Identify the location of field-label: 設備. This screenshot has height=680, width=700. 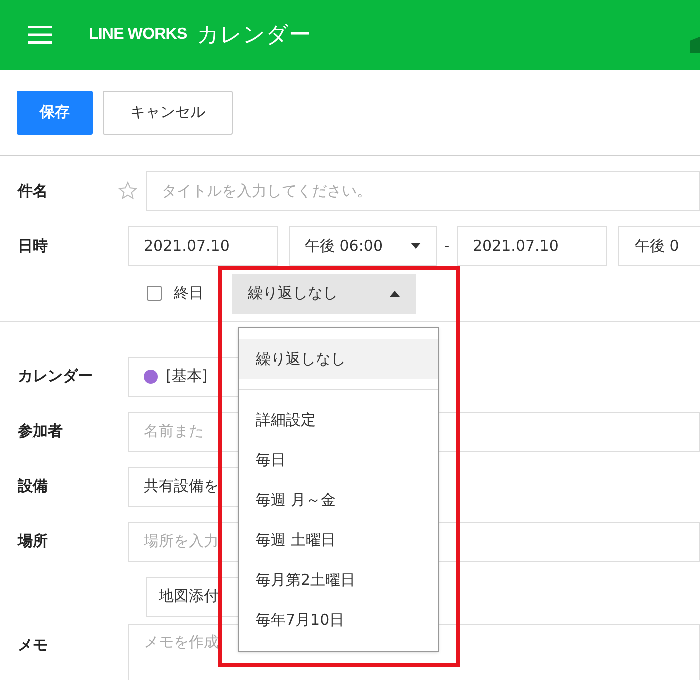
(33, 486).